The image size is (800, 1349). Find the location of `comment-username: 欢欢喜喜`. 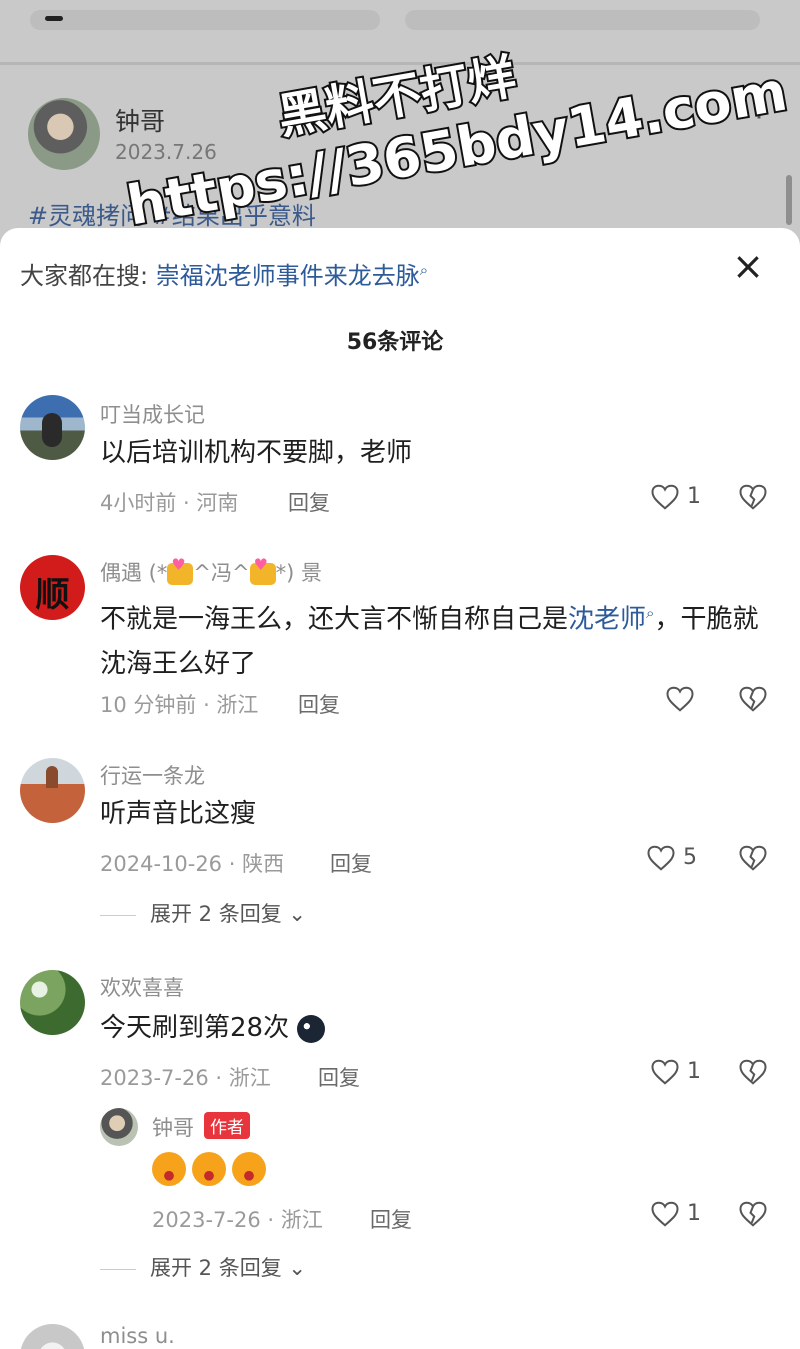

comment-username: 欢欢喜喜 is located at coordinates (142, 987).